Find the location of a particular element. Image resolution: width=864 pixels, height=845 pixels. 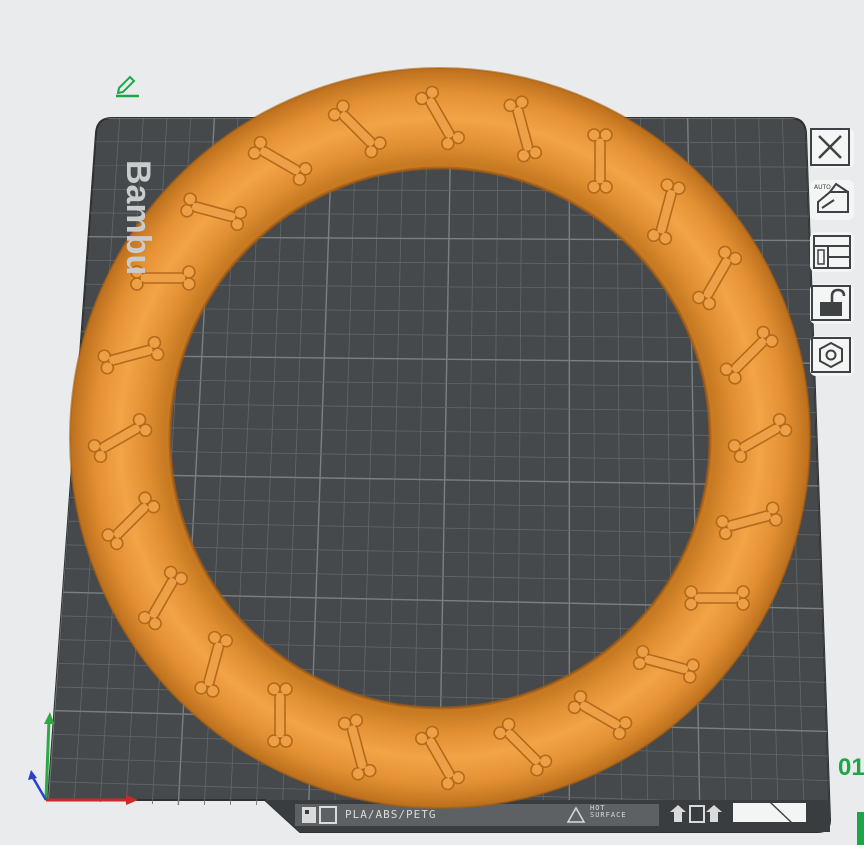

hot-surface-label: HOT SURFACE is located at coordinates (608, 812).